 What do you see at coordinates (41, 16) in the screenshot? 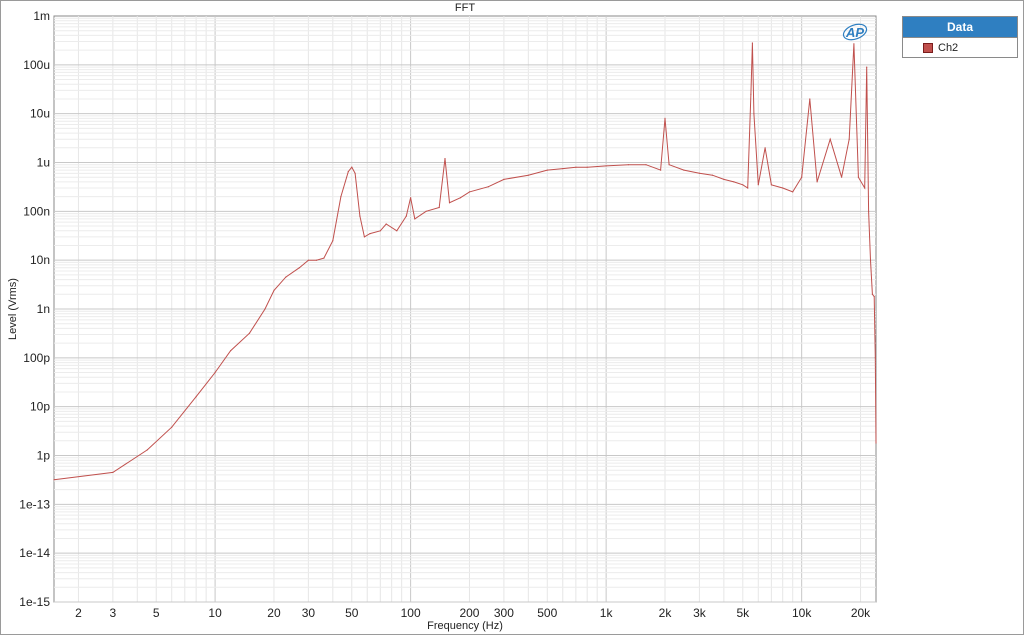
I see `y-tick-label: 1m` at bounding box center [41, 16].